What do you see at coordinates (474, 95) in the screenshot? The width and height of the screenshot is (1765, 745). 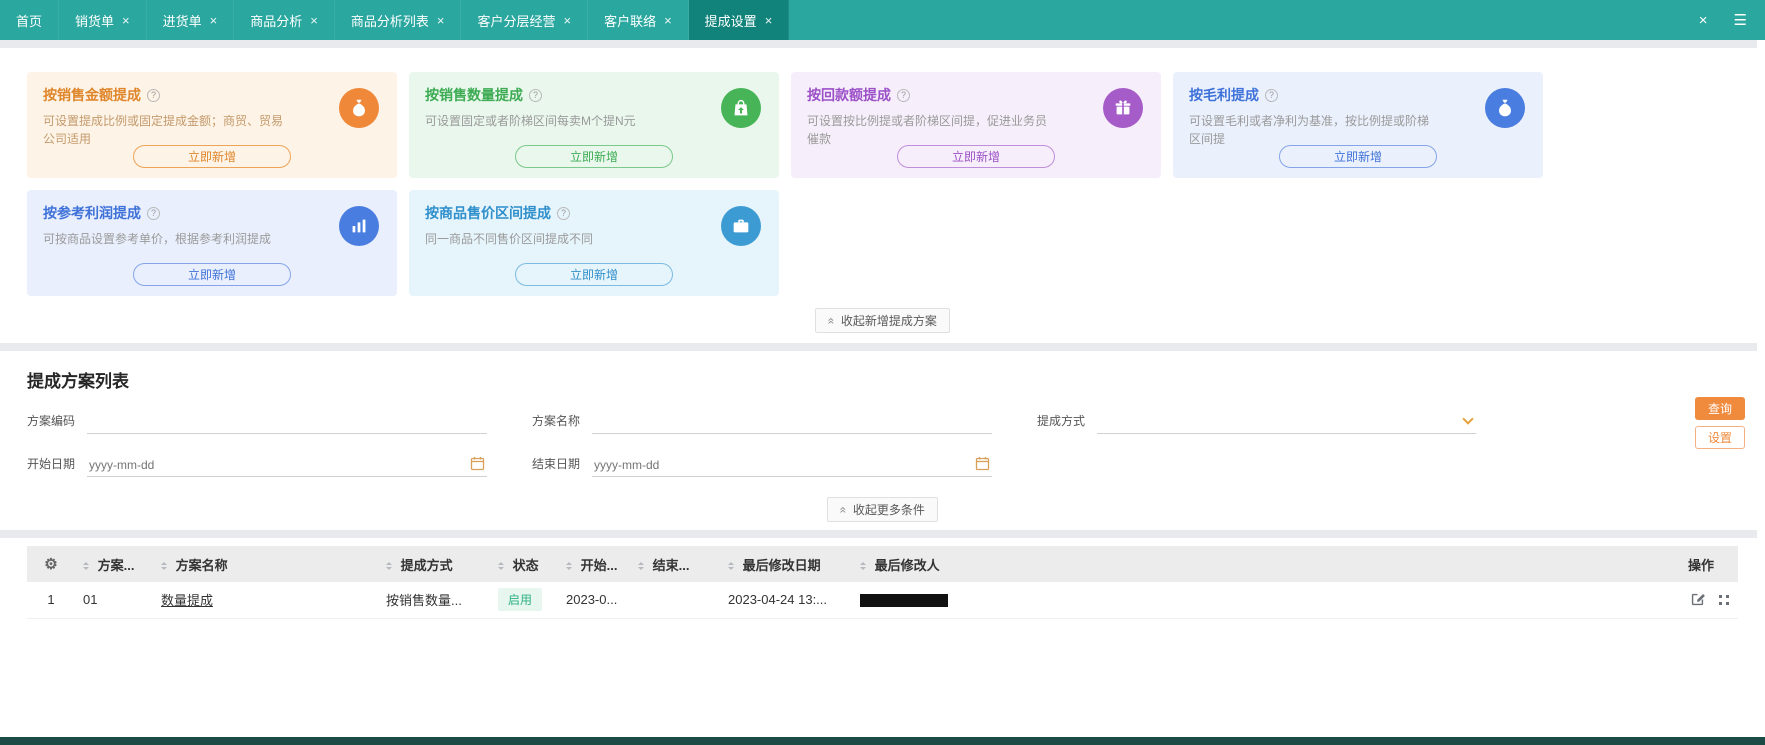 I see `card-title-text: 按销售数量提成` at bounding box center [474, 95].